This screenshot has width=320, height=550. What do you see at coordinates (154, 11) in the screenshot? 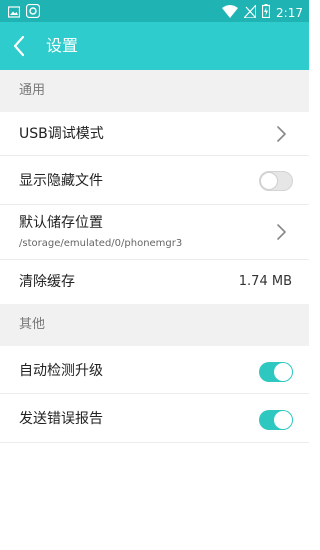
I see `status-bar: 2:17` at bounding box center [154, 11].